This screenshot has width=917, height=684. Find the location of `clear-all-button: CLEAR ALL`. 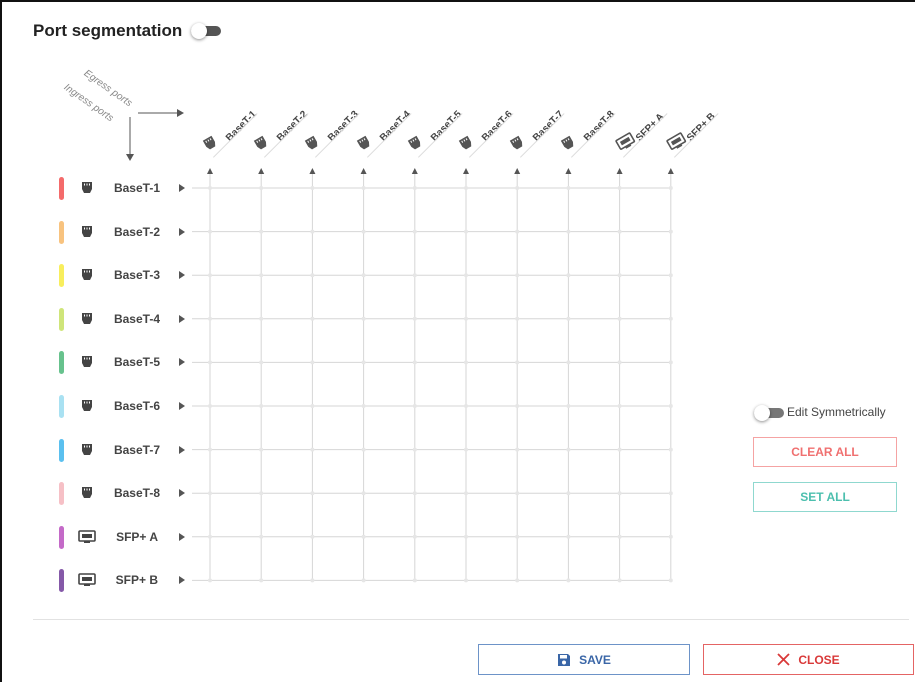

clear-all-button: CLEAR ALL is located at coordinates (825, 452).